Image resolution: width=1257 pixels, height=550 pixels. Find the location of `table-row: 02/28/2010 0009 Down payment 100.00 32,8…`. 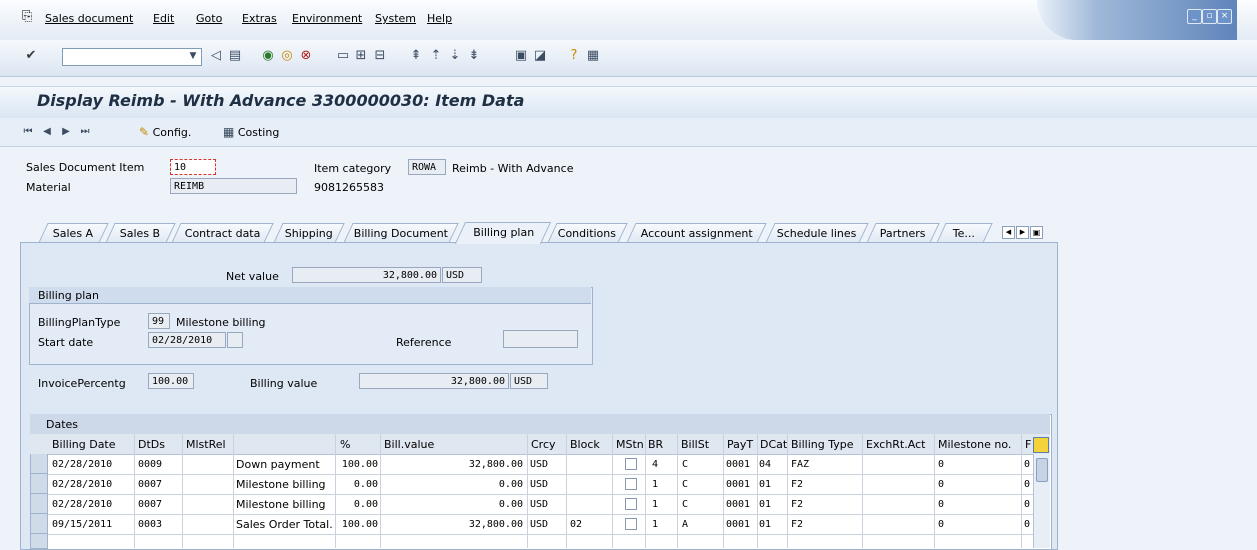

table-row: 02/28/2010 0009 Down payment 100.00 32,8… is located at coordinates (540, 464).